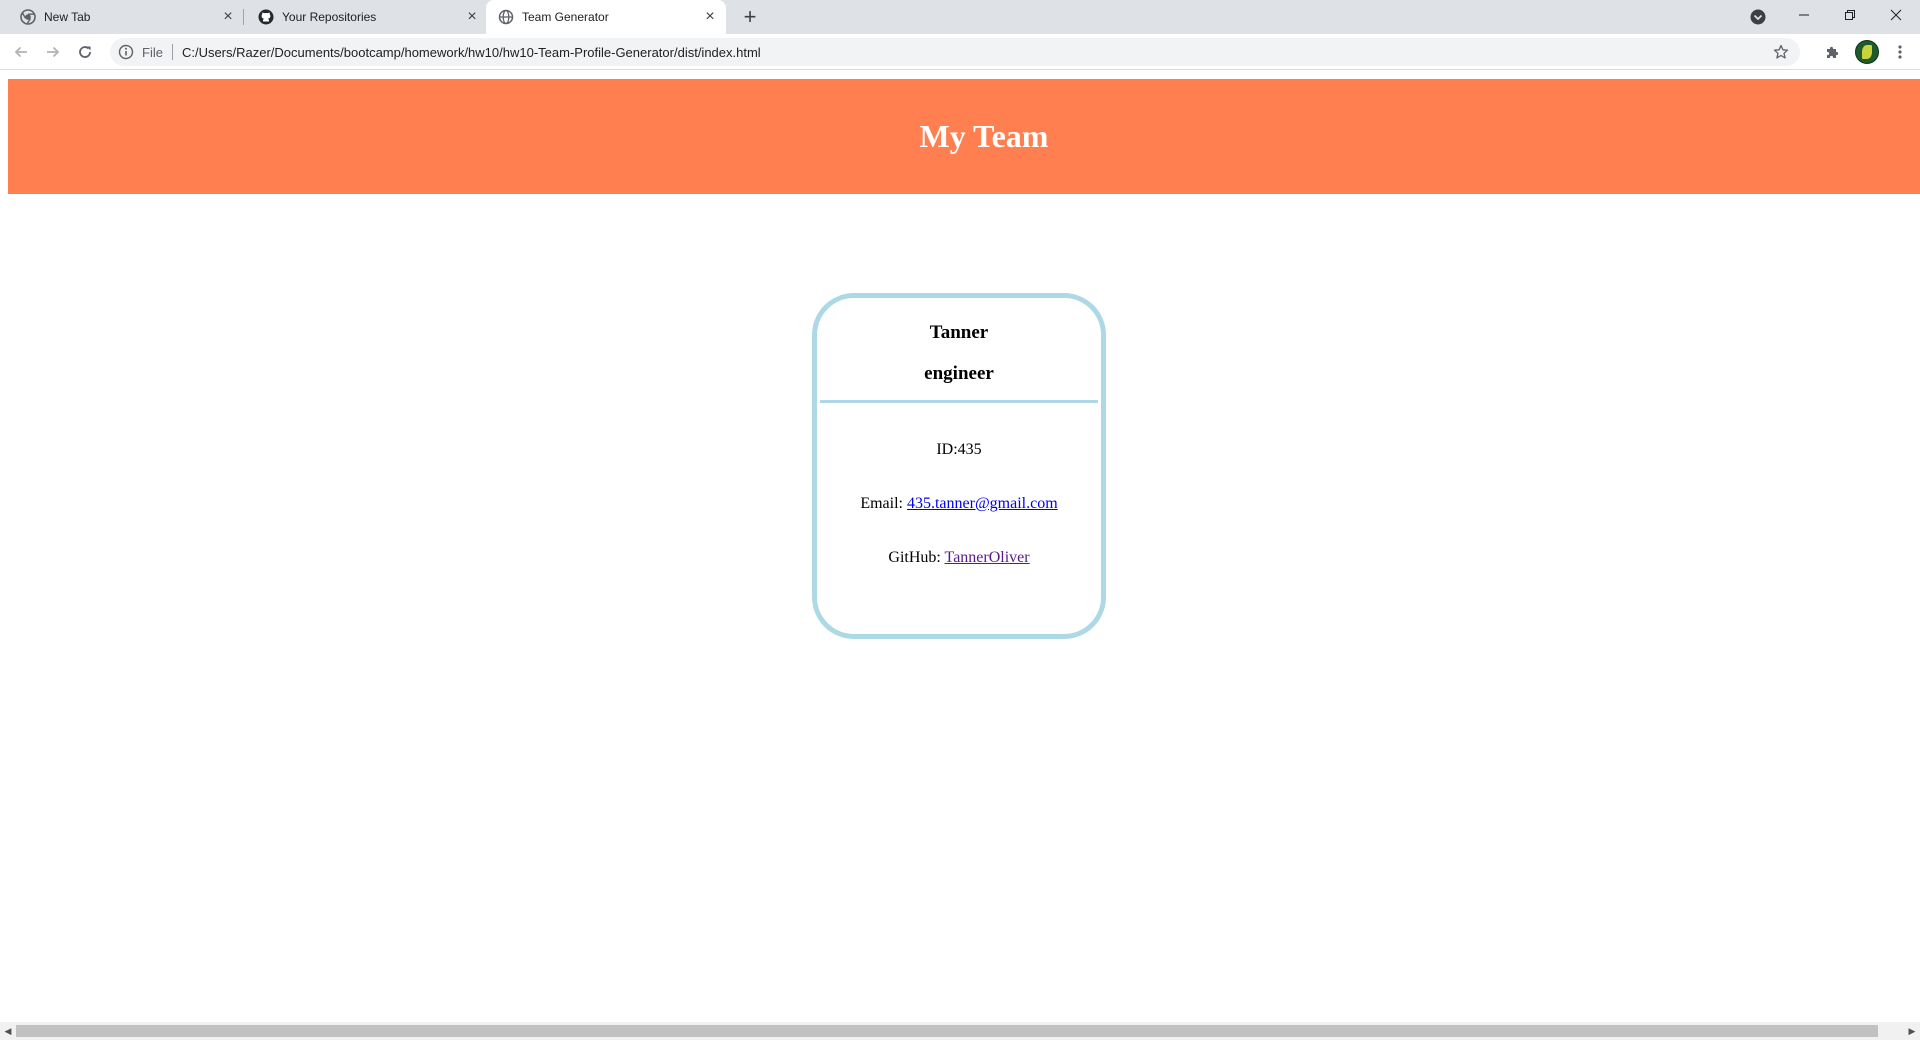 The image size is (1920, 1040). I want to click on extensions-puzzle-icon, so click(1833, 52).